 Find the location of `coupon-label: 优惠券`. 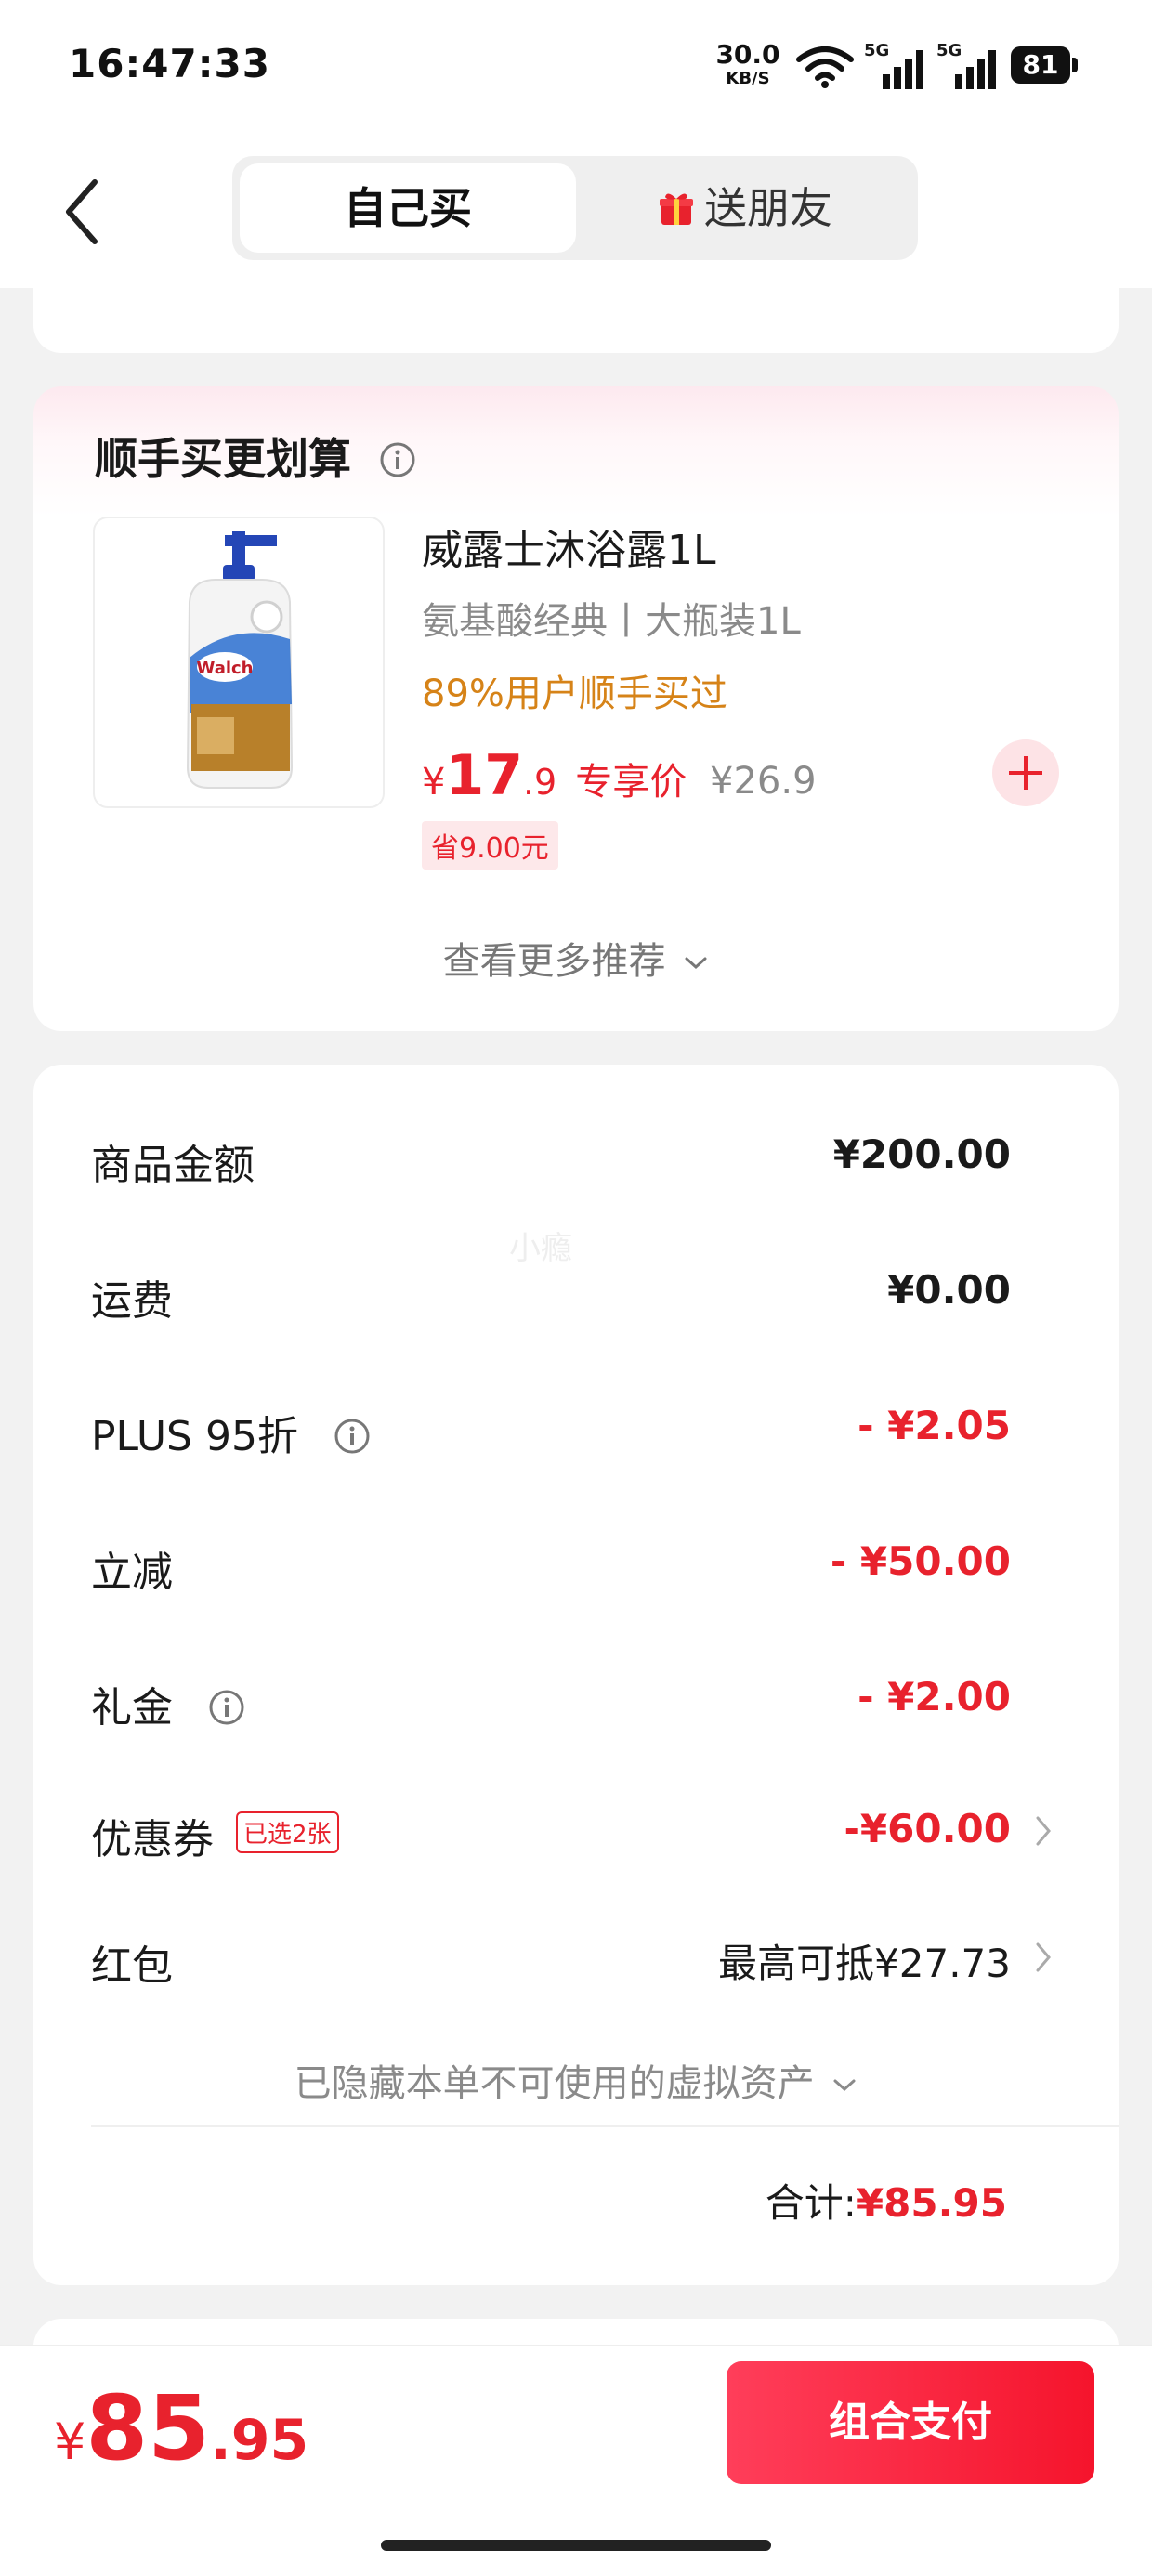

coupon-label: 优惠券 is located at coordinates (152, 1836).